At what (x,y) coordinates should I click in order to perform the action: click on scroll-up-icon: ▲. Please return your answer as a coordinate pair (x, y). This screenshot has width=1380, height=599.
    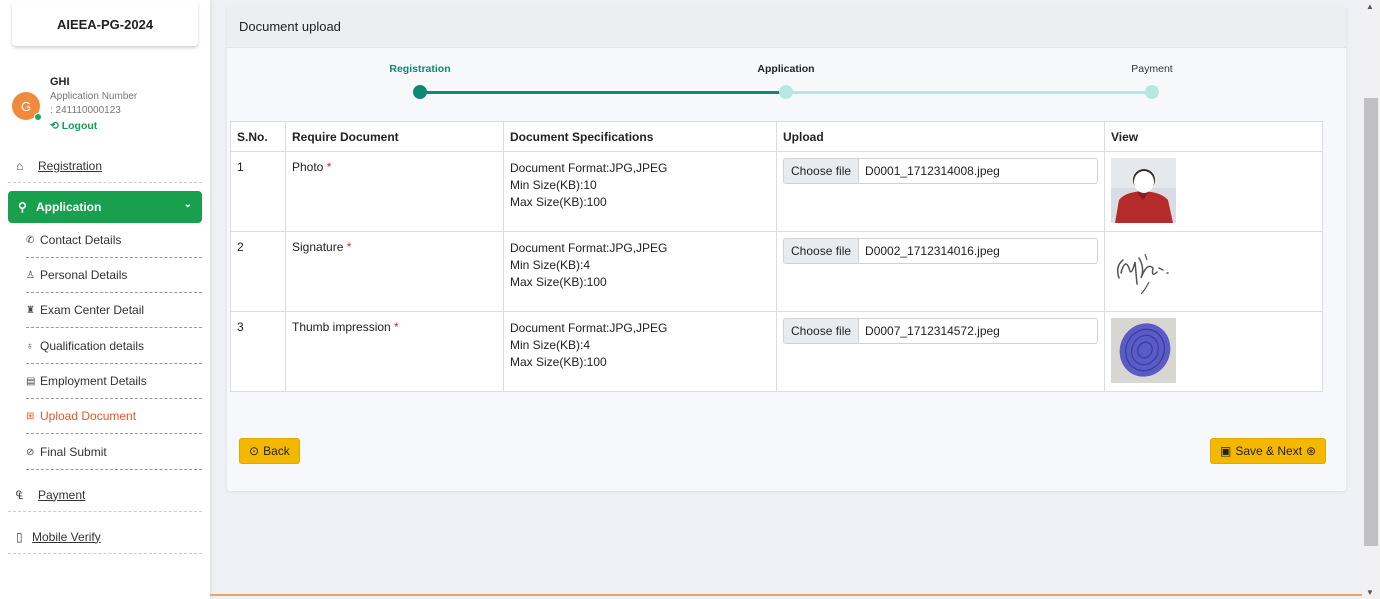
    Looking at the image, I should click on (1370, 6).